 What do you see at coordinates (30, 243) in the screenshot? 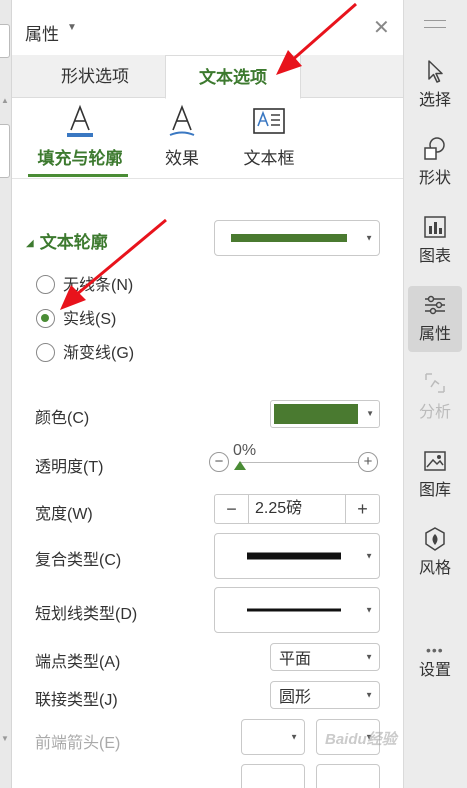
I see `collapse-triangle-icon: ◢` at bounding box center [30, 243].